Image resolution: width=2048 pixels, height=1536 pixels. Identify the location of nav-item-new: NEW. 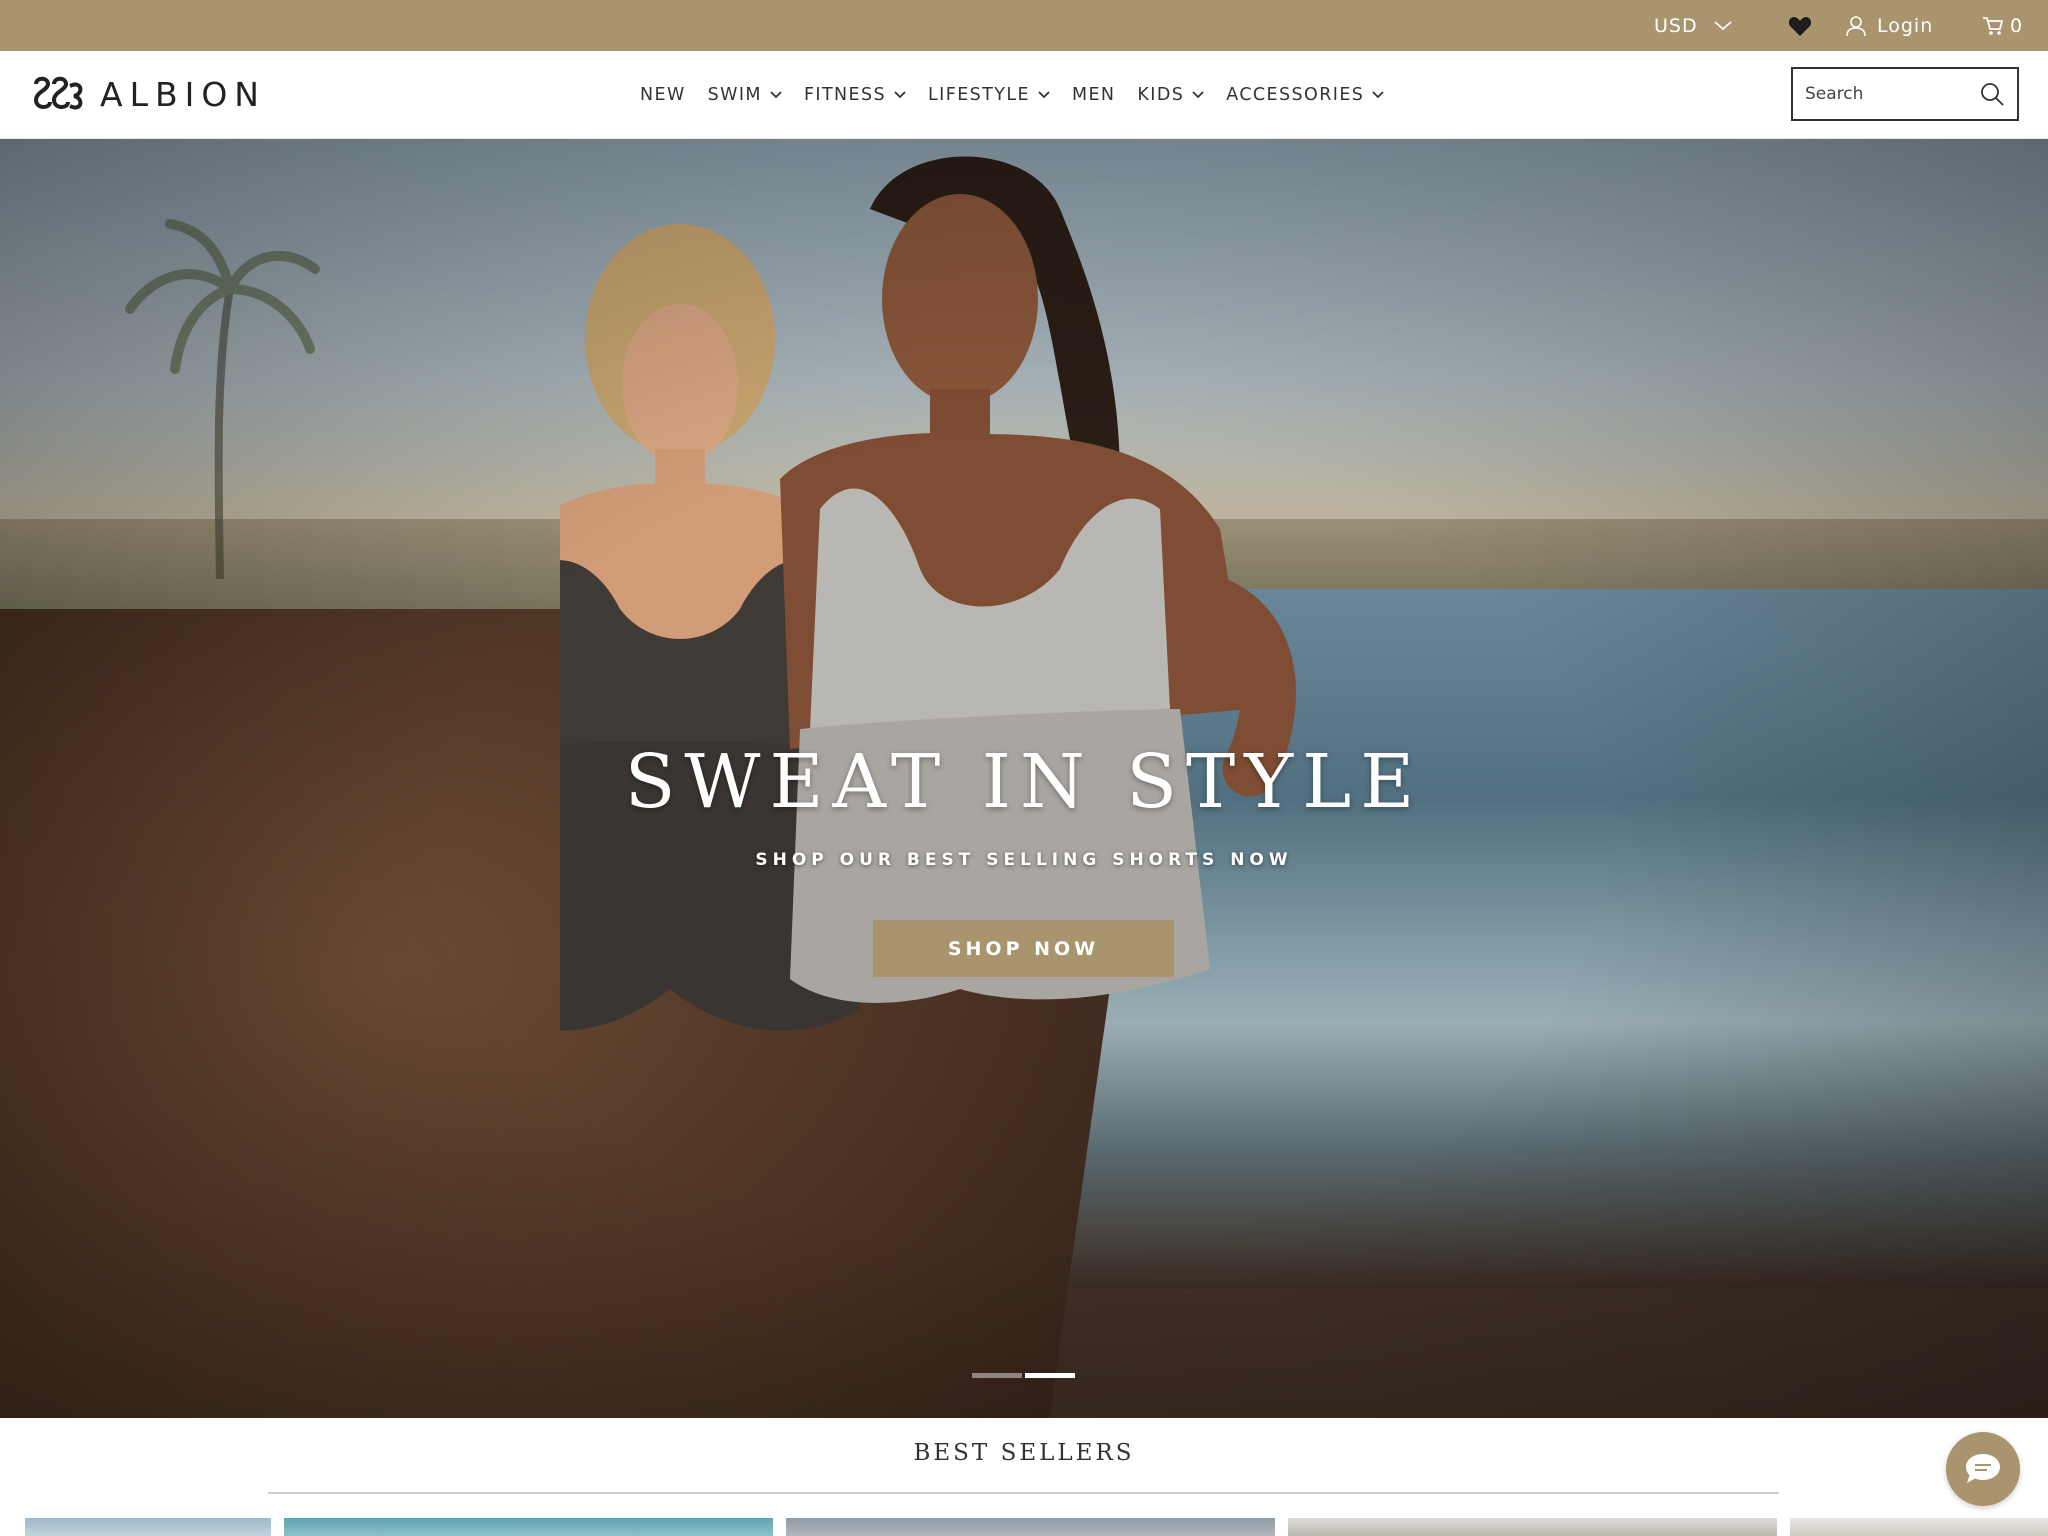
(663, 95).